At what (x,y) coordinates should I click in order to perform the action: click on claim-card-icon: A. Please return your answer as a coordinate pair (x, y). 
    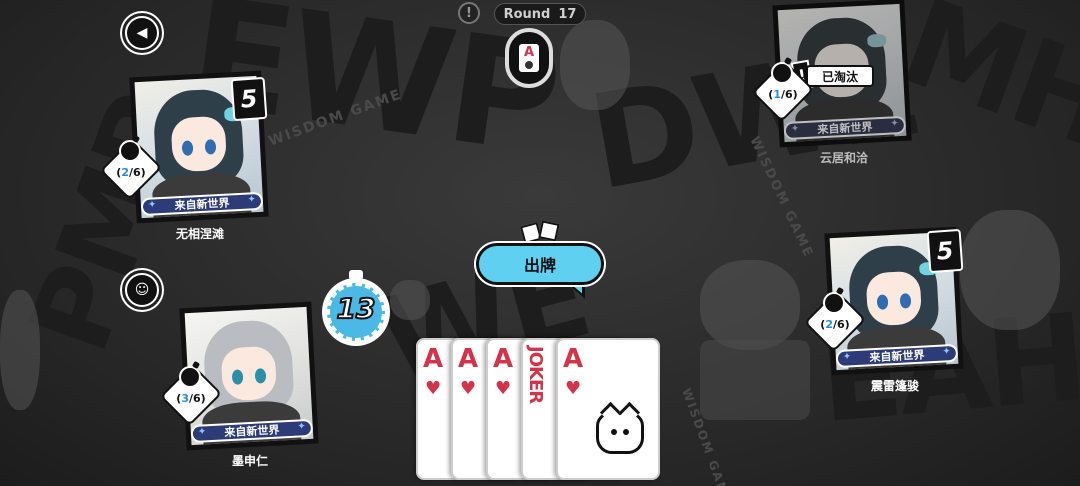
    Looking at the image, I should click on (529, 58).